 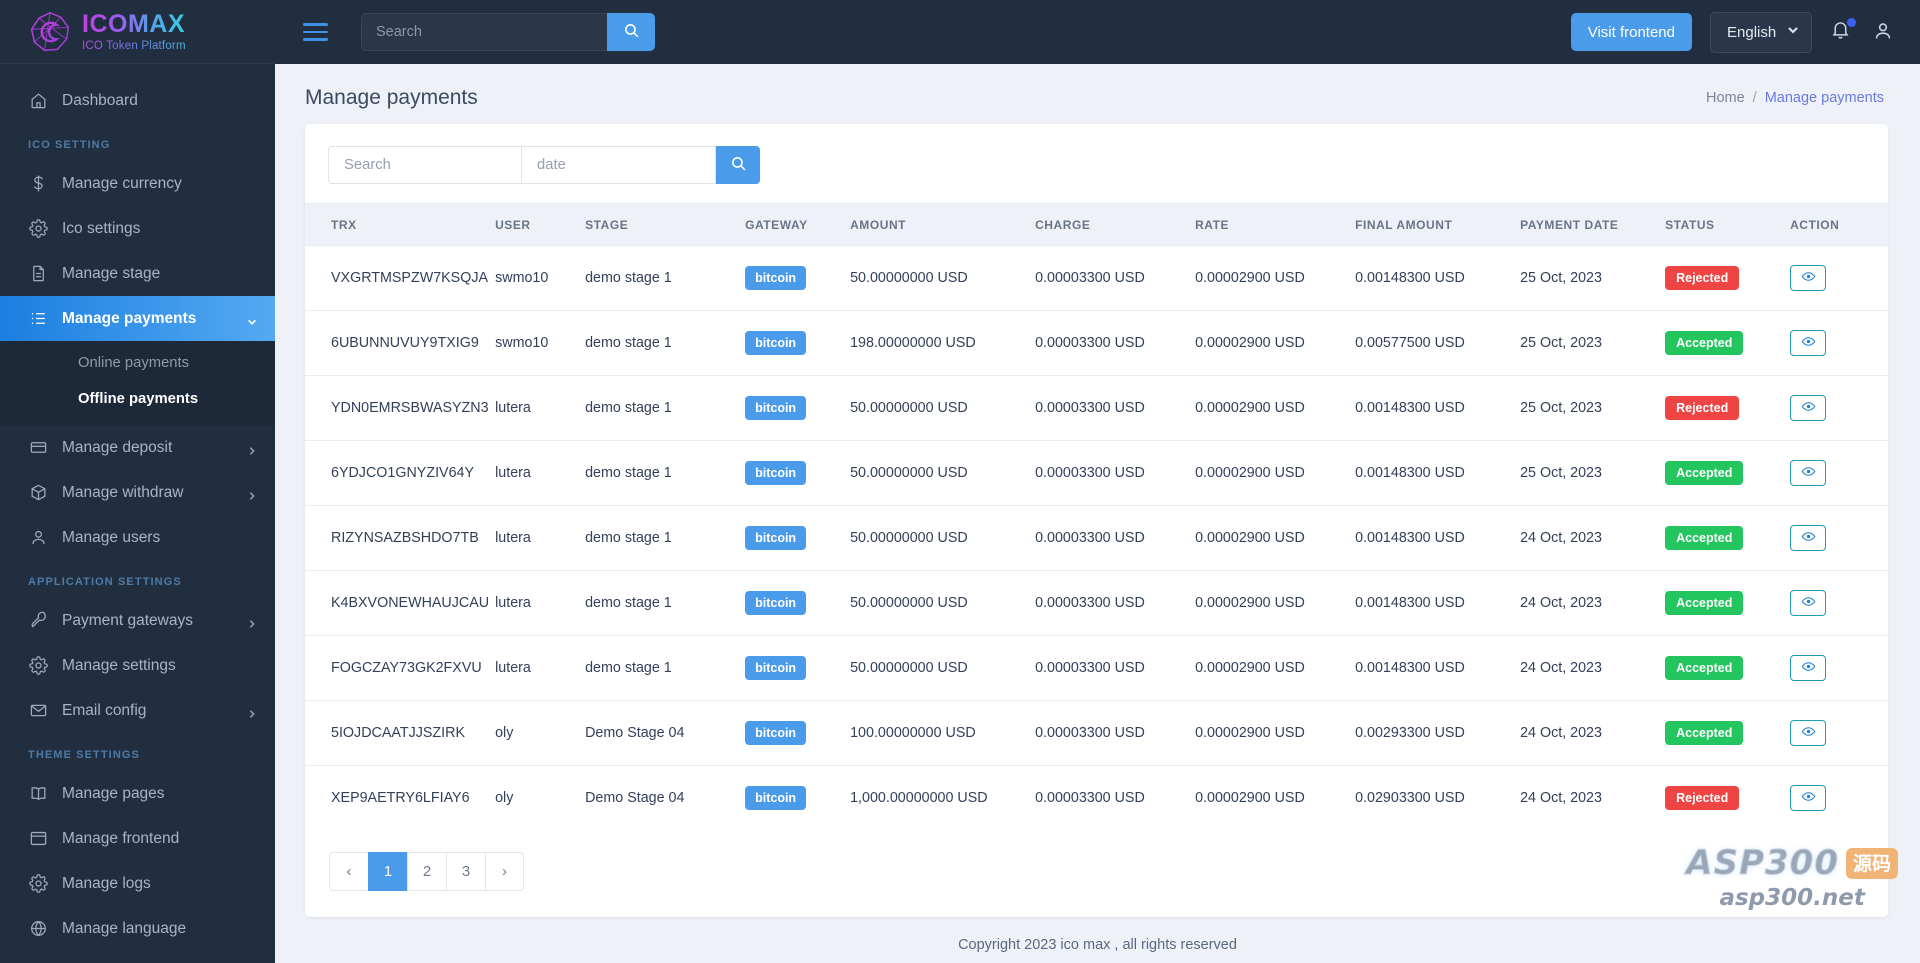 What do you see at coordinates (798, 224) in the screenshot?
I see `column-header-gateway: GATEWAY` at bounding box center [798, 224].